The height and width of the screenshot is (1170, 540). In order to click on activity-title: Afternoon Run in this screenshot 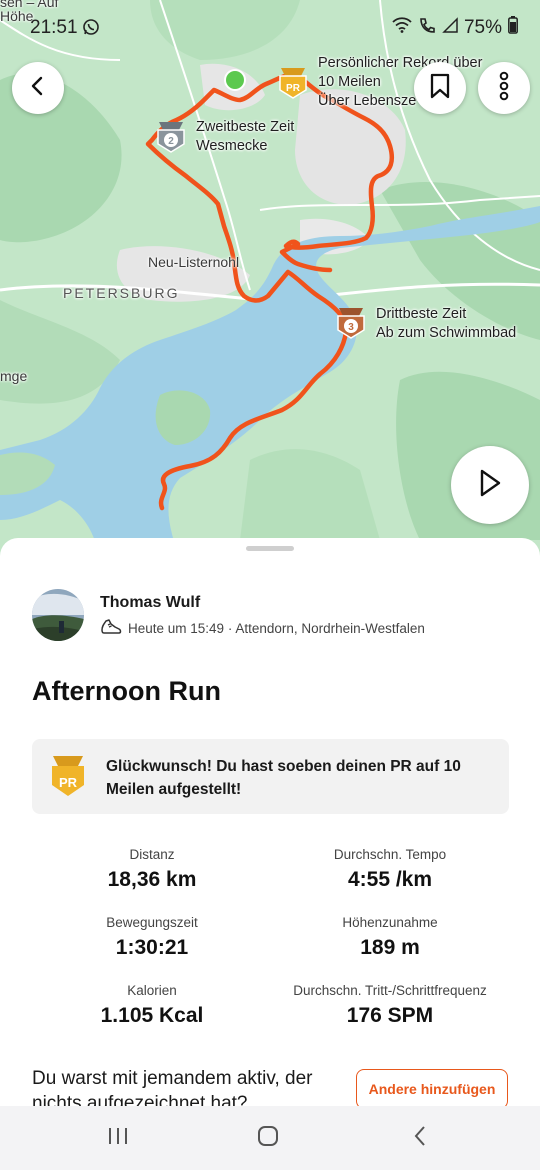, I will do `click(126, 691)`.